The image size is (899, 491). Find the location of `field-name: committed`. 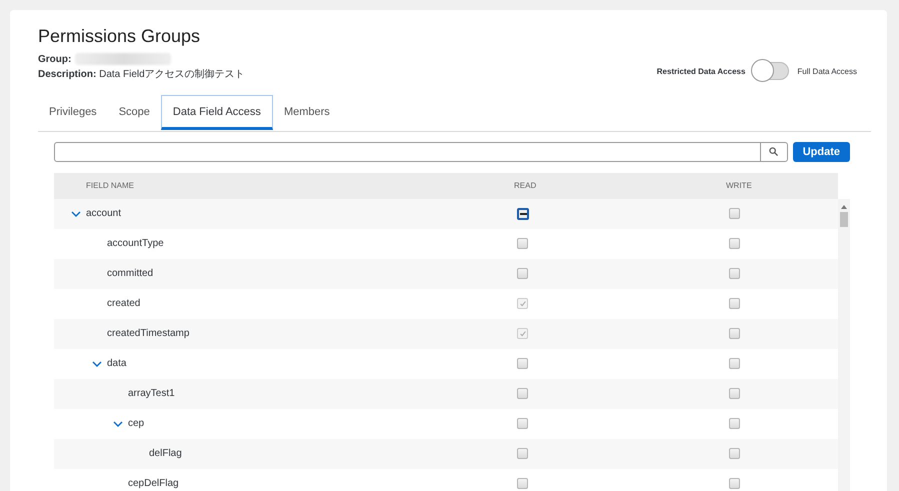

field-name: committed is located at coordinates (130, 273).